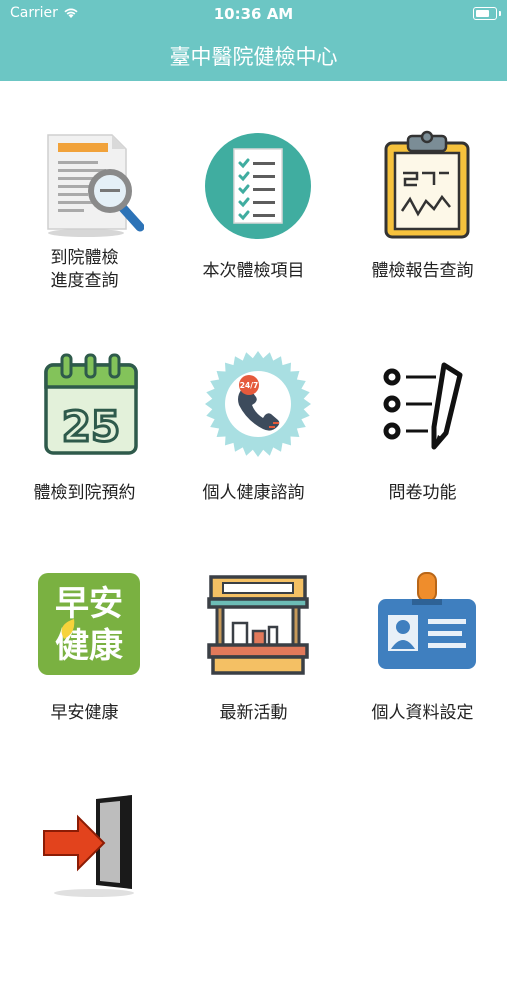 The height and width of the screenshot is (983, 507). Describe the element at coordinates (84, 269) in the screenshot. I see `menu-label-progress-query: 到院體檢 進度查詢` at that location.